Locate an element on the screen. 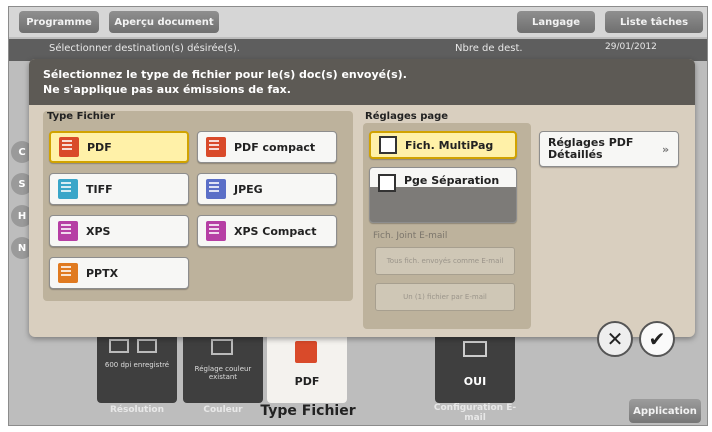 This screenshot has height=432, width=712. reglages-pdf-detailles-button: Réglages PDF Détaillés » is located at coordinates (609, 149).